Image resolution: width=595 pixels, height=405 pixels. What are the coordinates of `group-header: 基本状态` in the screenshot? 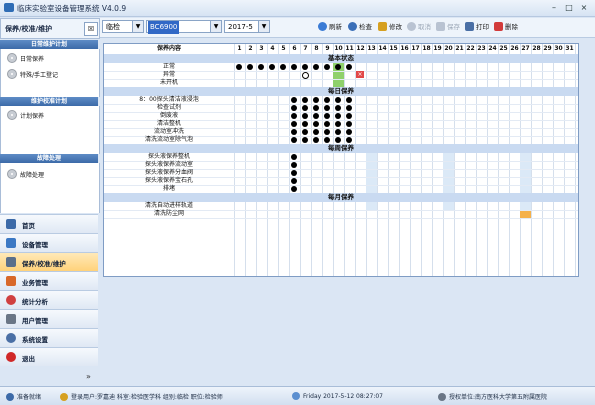 It's located at (341, 58).